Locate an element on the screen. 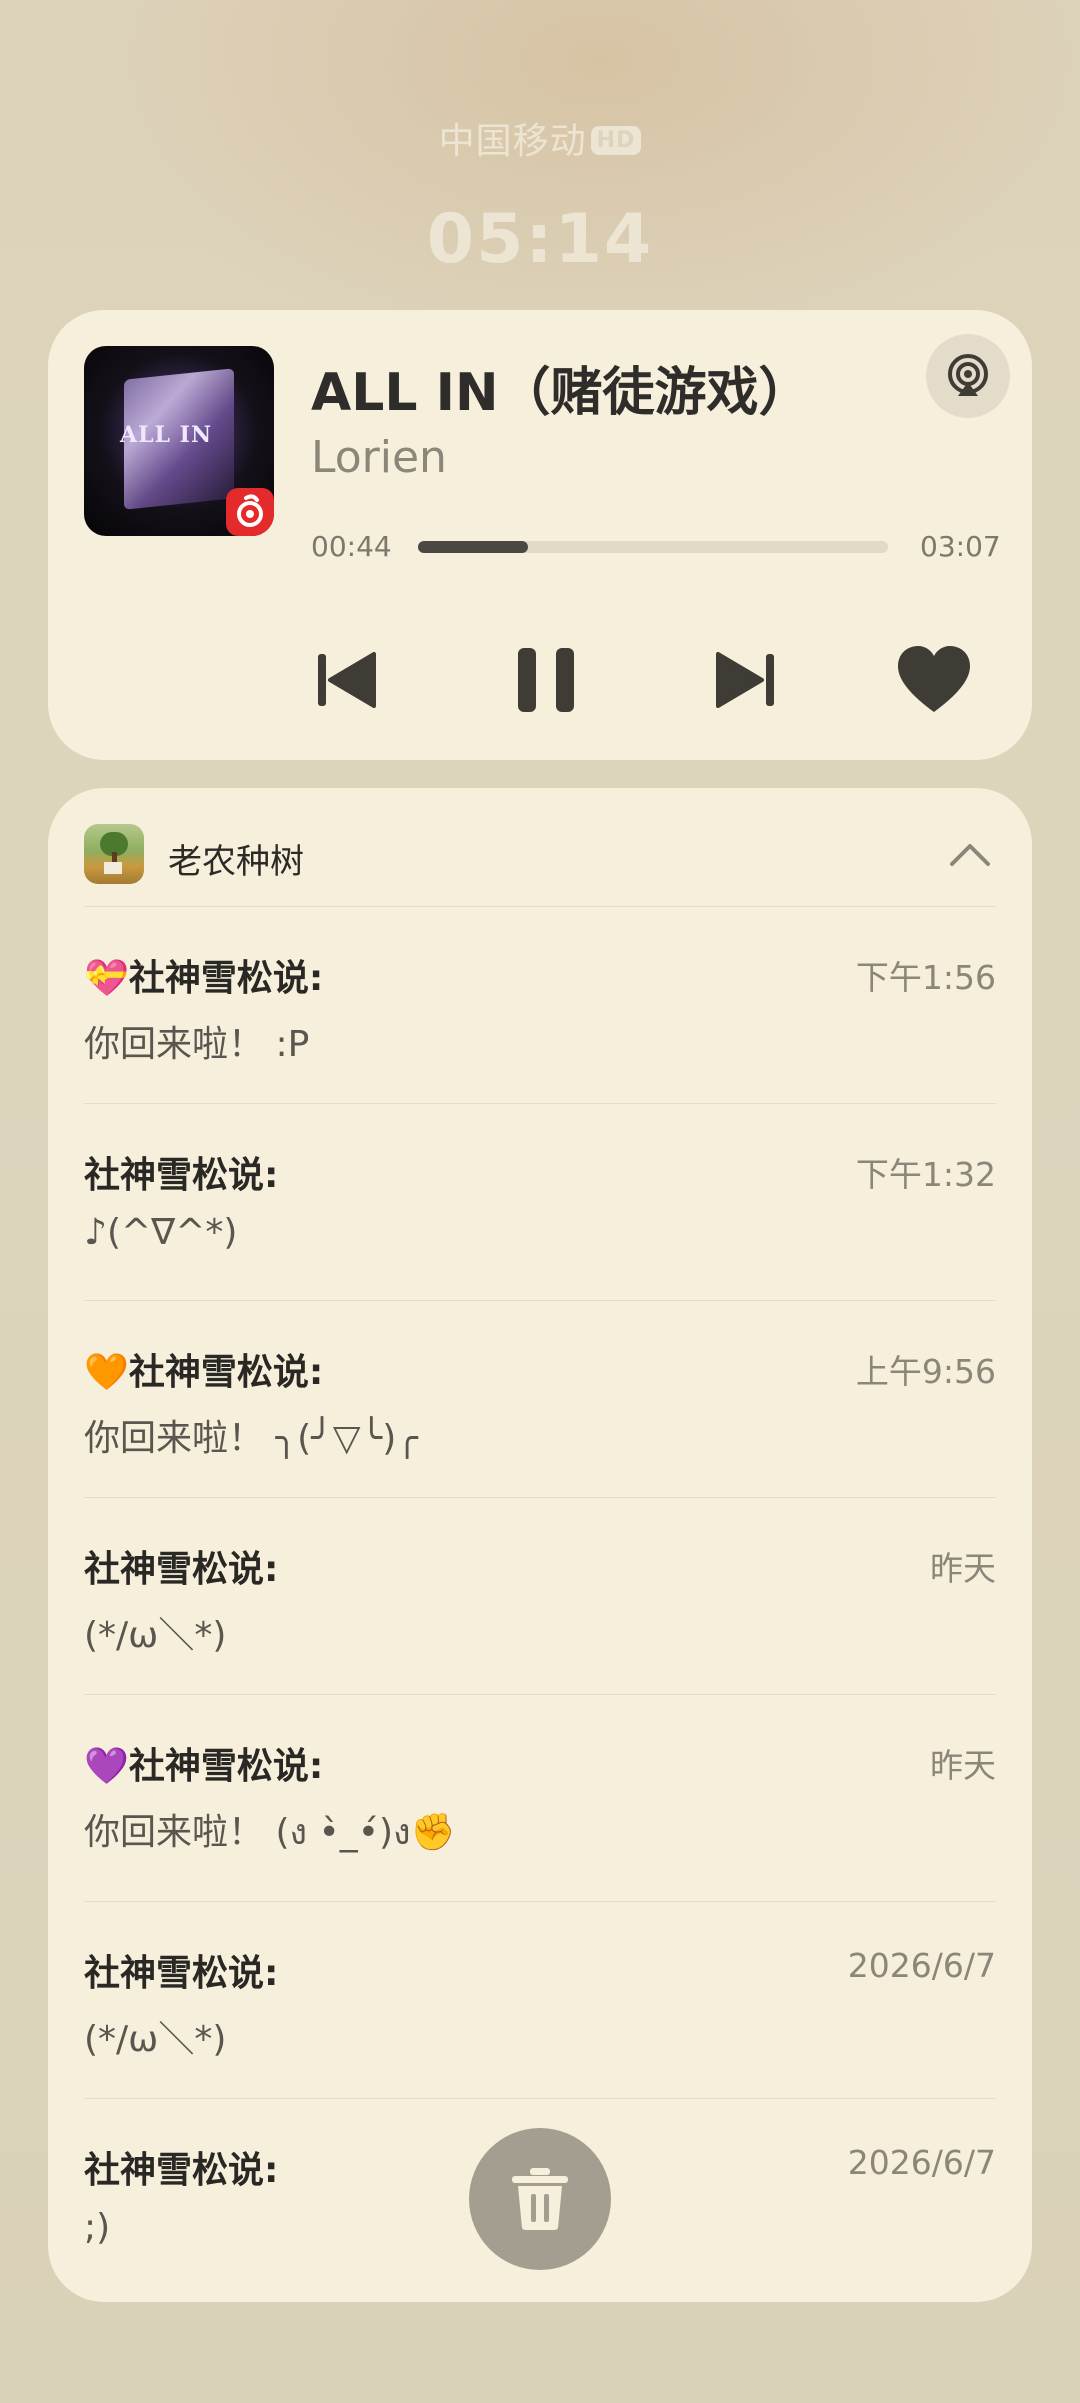  collapse-button is located at coordinates (970, 854).